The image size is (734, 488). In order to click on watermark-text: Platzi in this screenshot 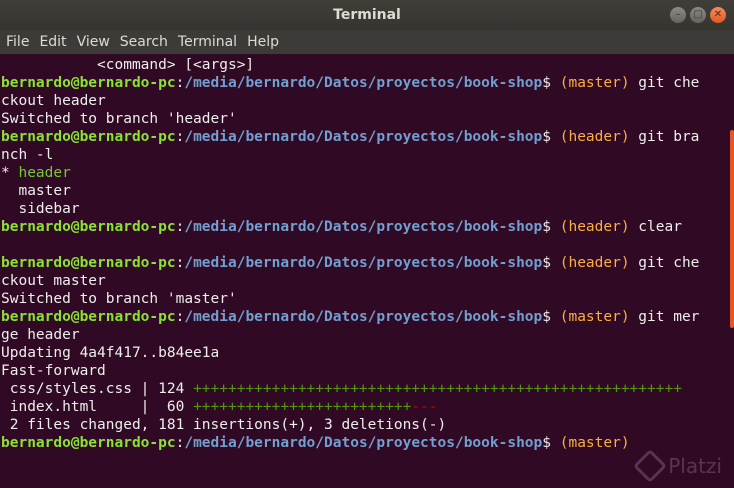, I will do `click(695, 466)`.